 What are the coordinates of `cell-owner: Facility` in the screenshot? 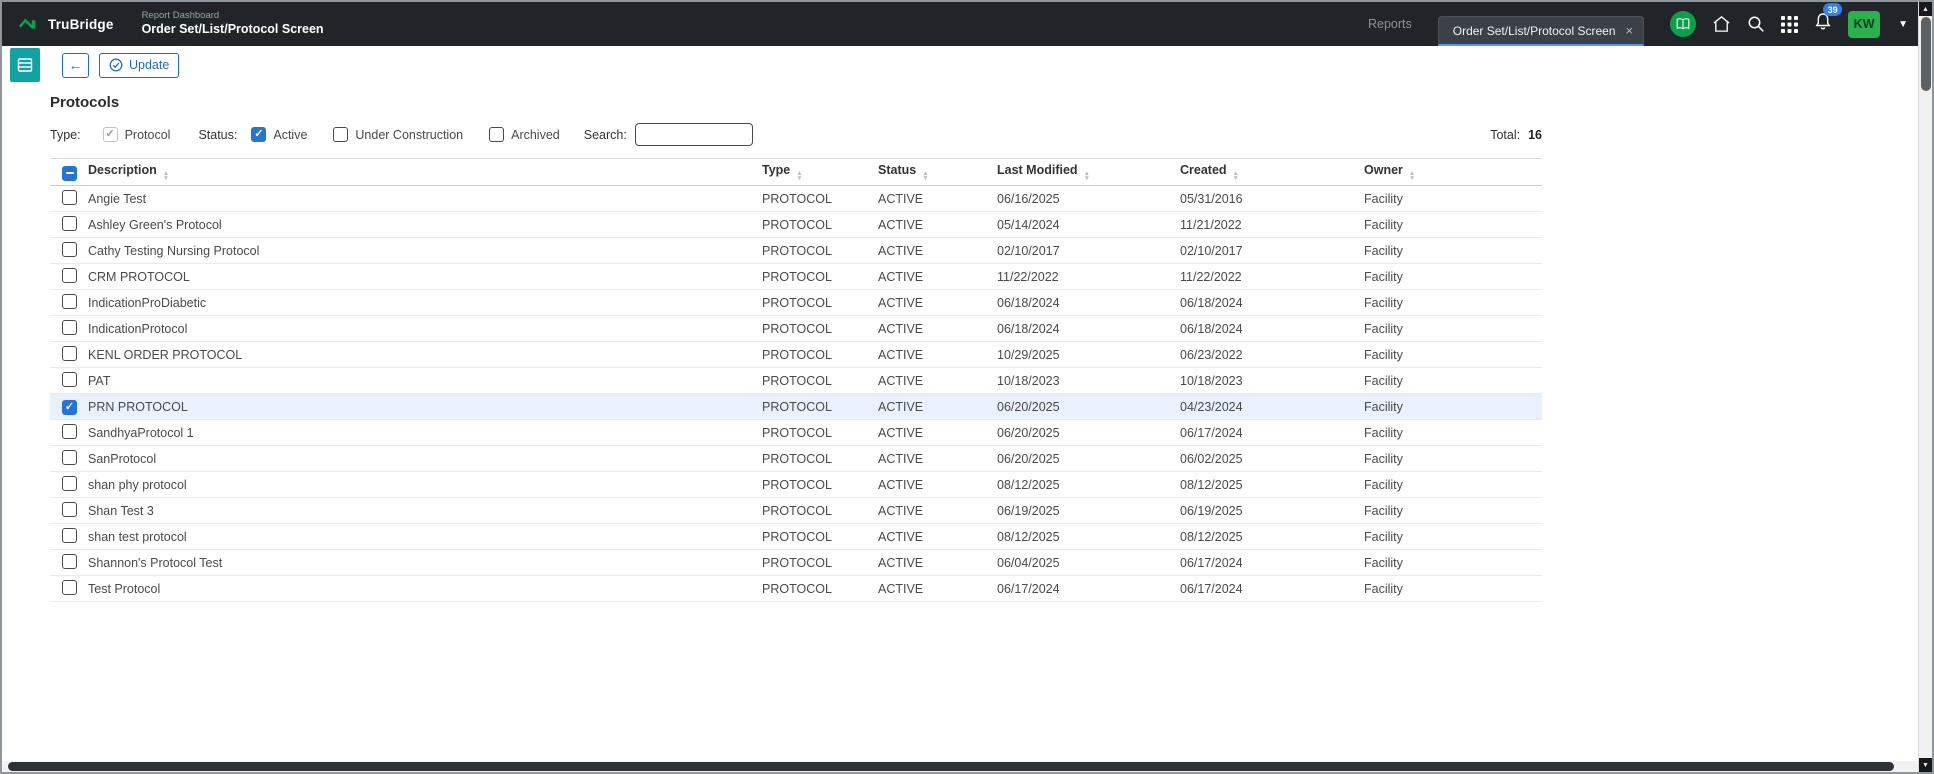 It's located at (1453, 250).